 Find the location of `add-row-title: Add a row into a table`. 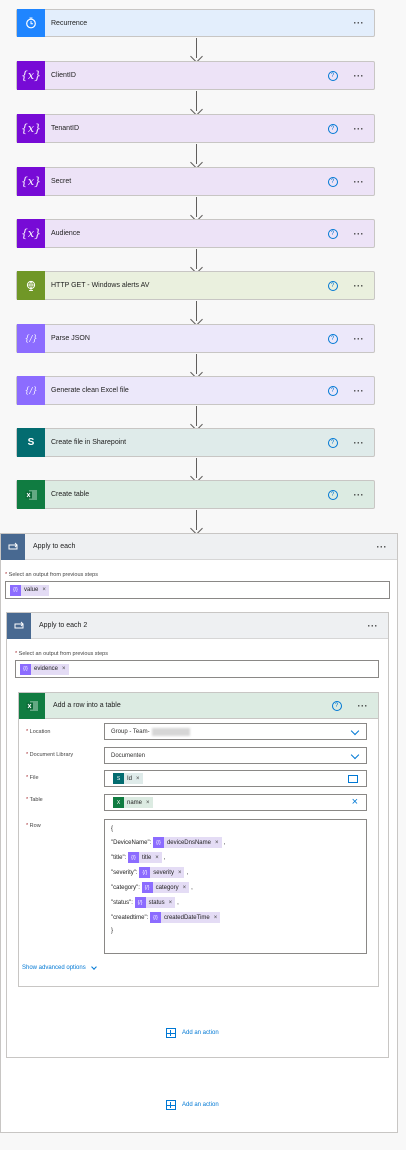

add-row-title: Add a row into a table is located at coordinates (87, 705).